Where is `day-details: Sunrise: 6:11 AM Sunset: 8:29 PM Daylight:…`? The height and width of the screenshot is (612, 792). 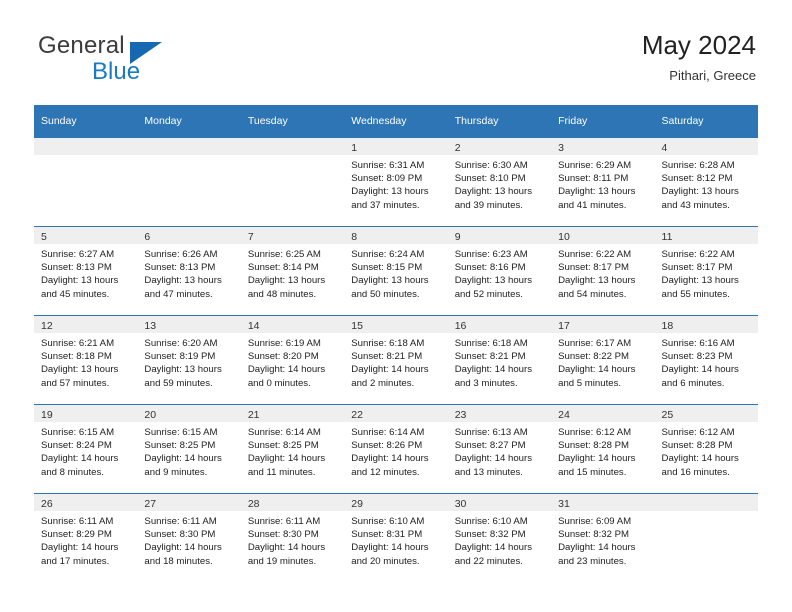
day-details: Sunrise: 6:11 AM Sunset: 8:29 PM Daylight:… is located at coordinates (85, 539).